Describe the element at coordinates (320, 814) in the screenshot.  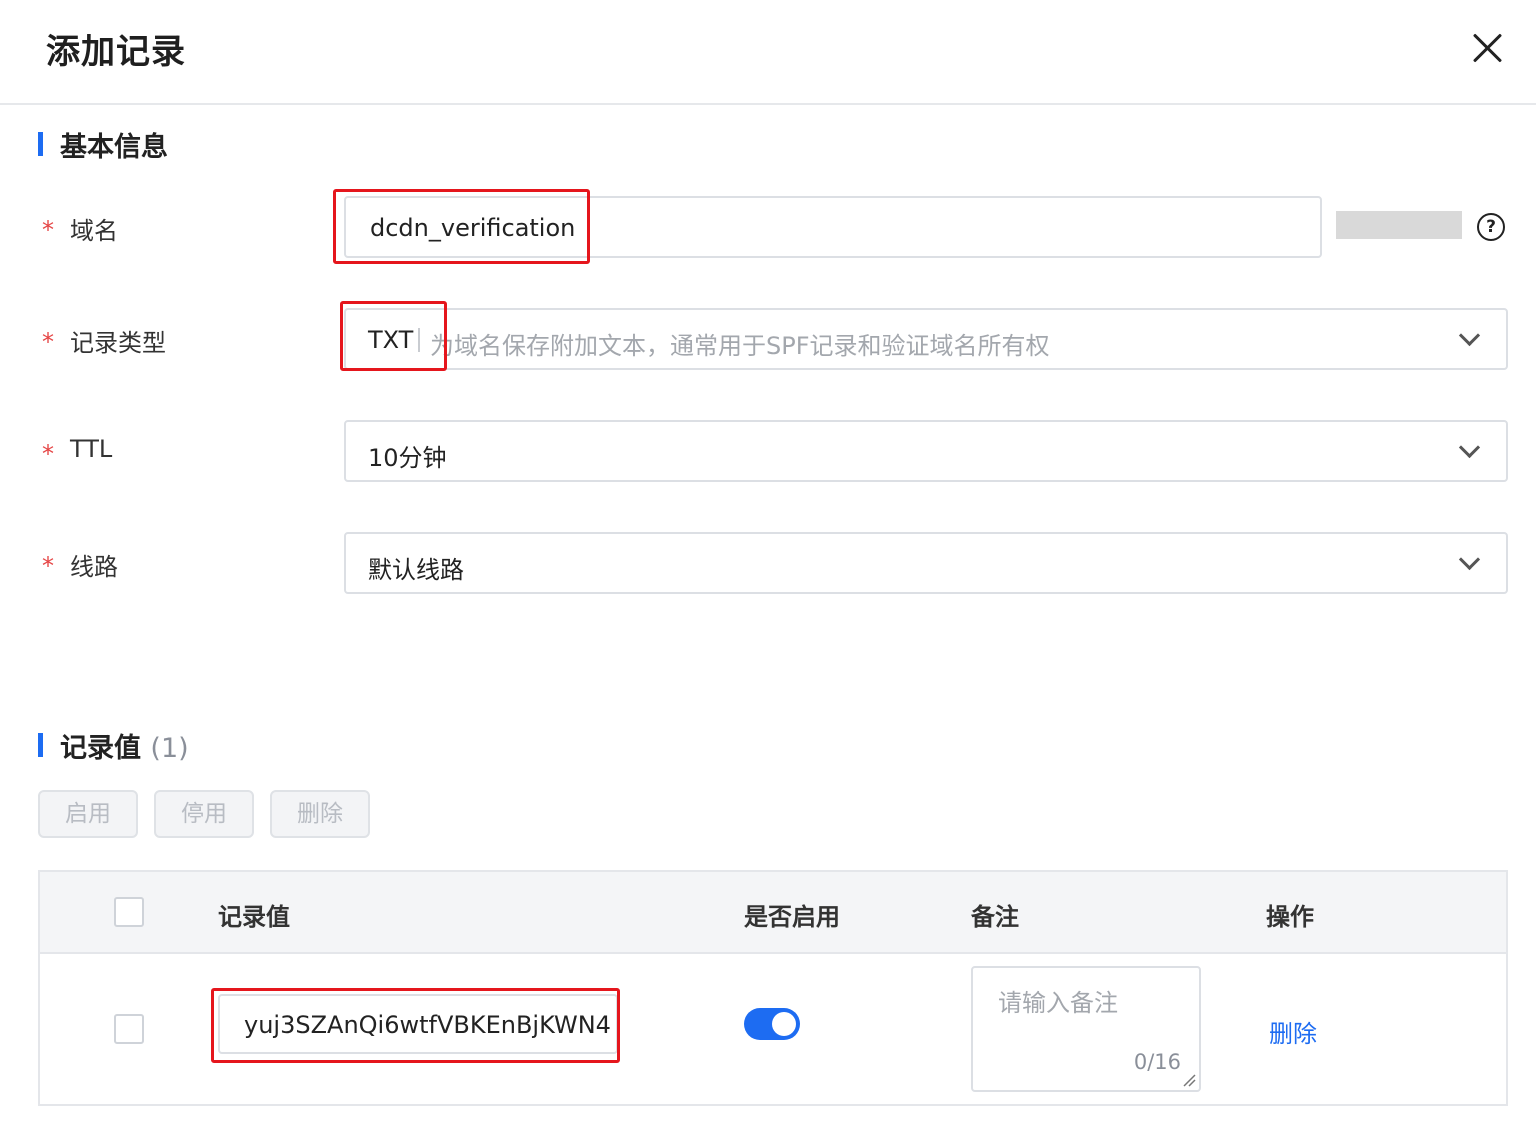
I see `batch-delete-button: 删除` at that location.